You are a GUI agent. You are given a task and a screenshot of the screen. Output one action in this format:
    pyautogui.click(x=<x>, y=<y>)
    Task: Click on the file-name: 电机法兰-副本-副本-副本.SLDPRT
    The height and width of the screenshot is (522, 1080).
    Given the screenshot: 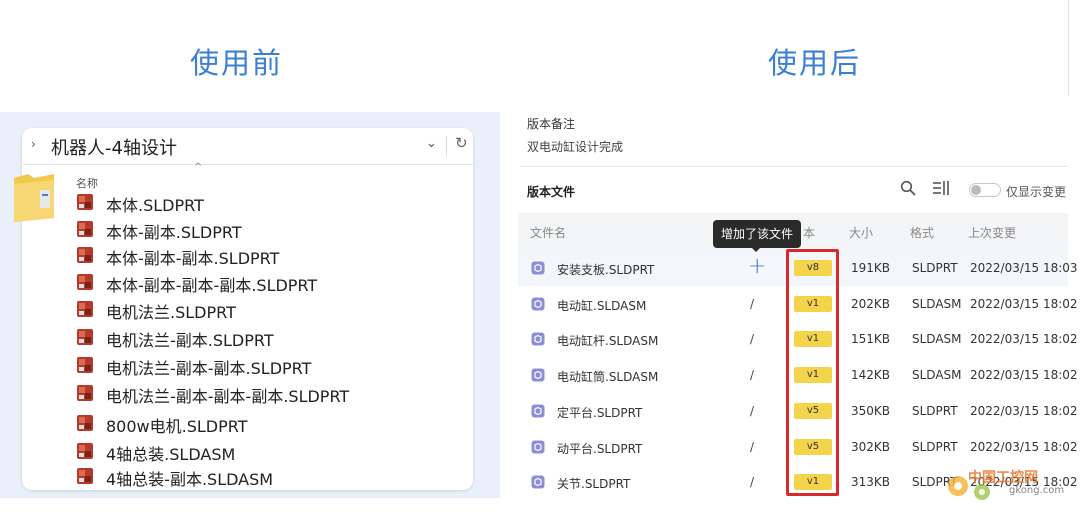 What is the action you would take?
    pyautogui.click(x=228, y=396)
    